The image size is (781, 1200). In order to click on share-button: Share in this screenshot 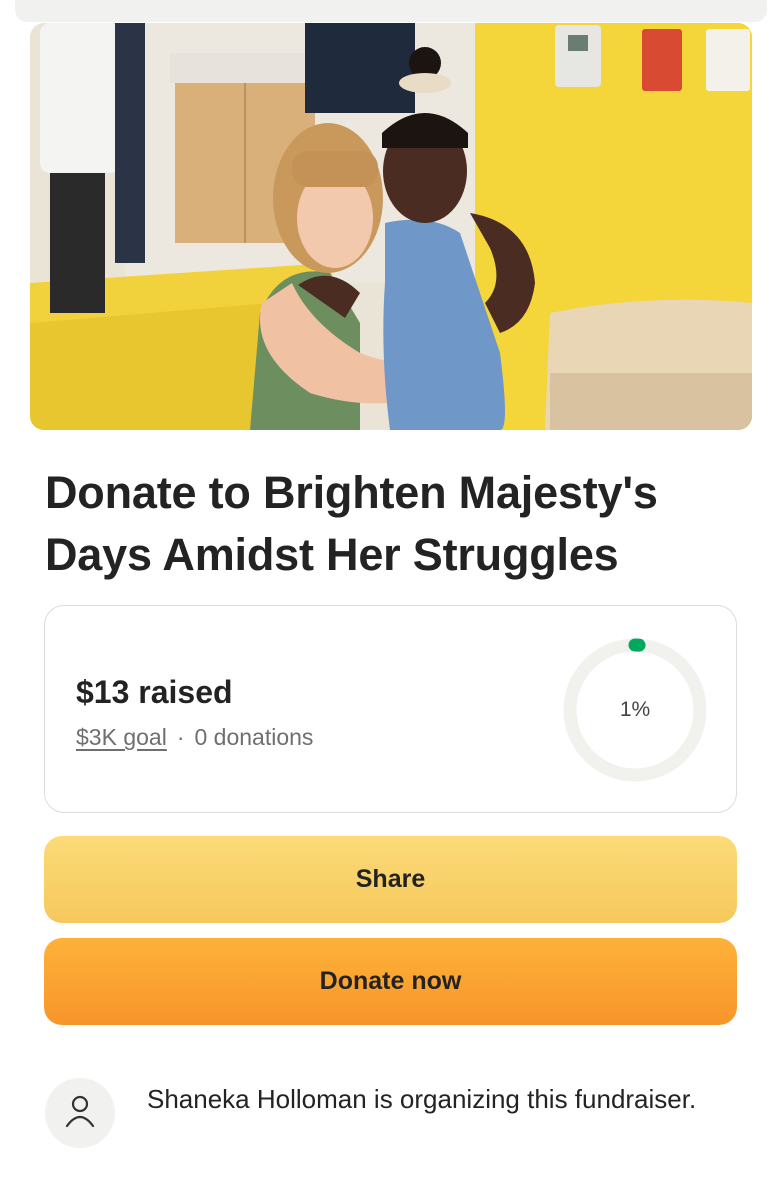, I will do `click(390, 879)`.